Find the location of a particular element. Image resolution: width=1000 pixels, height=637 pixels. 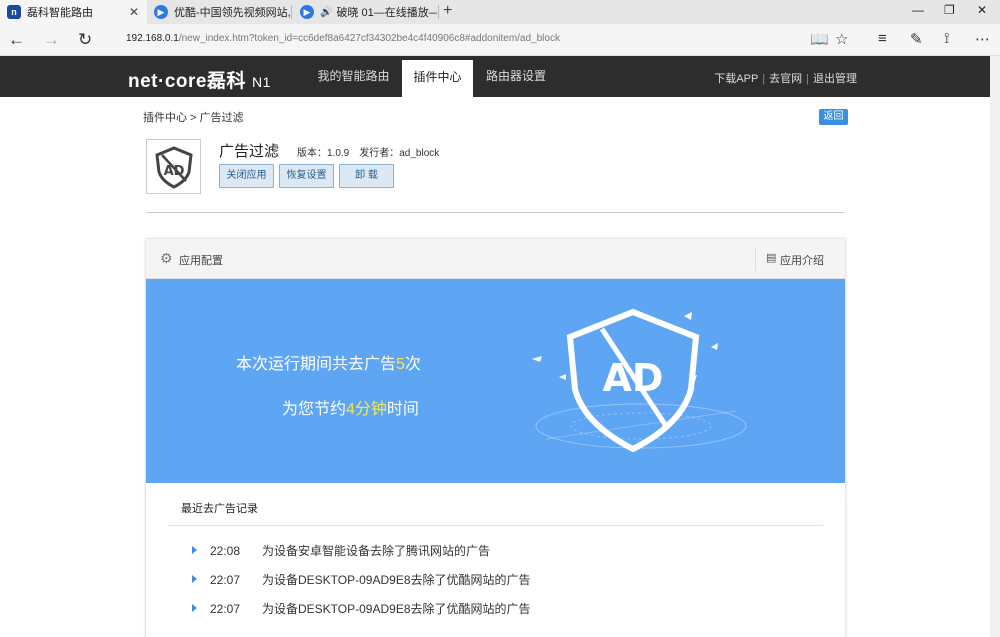

list-item: 22:08 为设备安卓智能设备去除了腾讯网站的广告 is located at coordinates (341, 550).